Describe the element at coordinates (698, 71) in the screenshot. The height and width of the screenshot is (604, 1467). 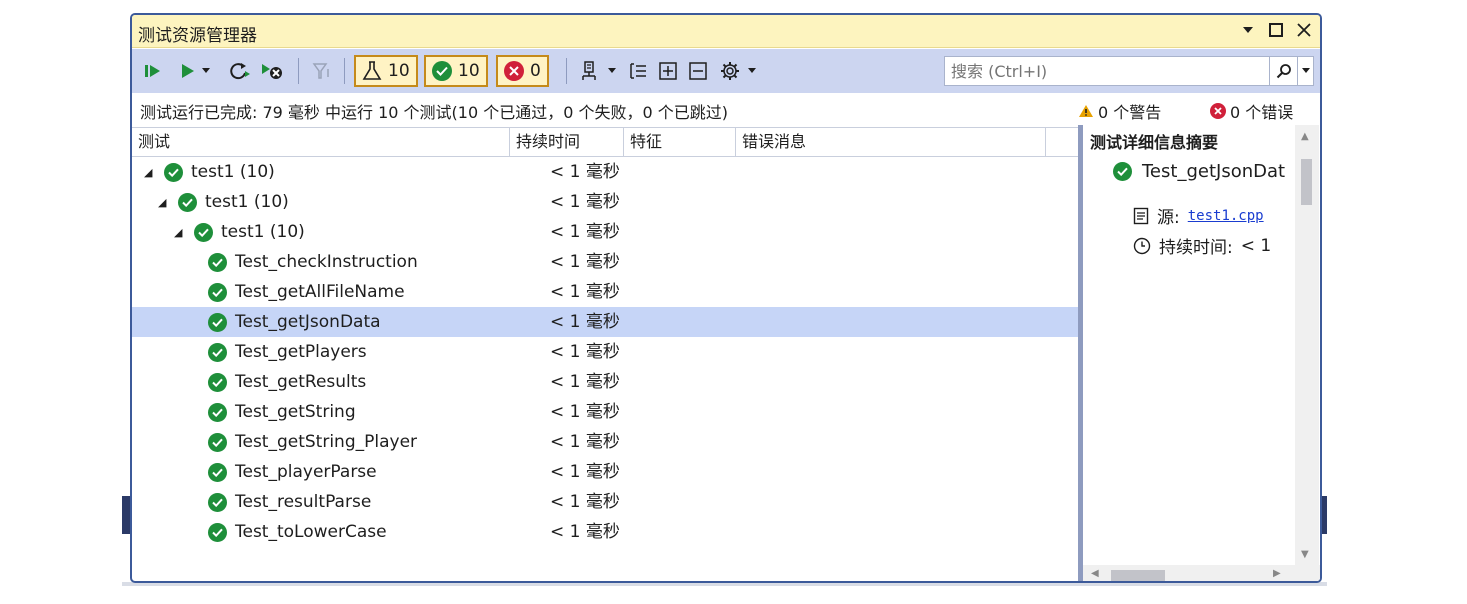
I see `collapse-all-icon` at that location.